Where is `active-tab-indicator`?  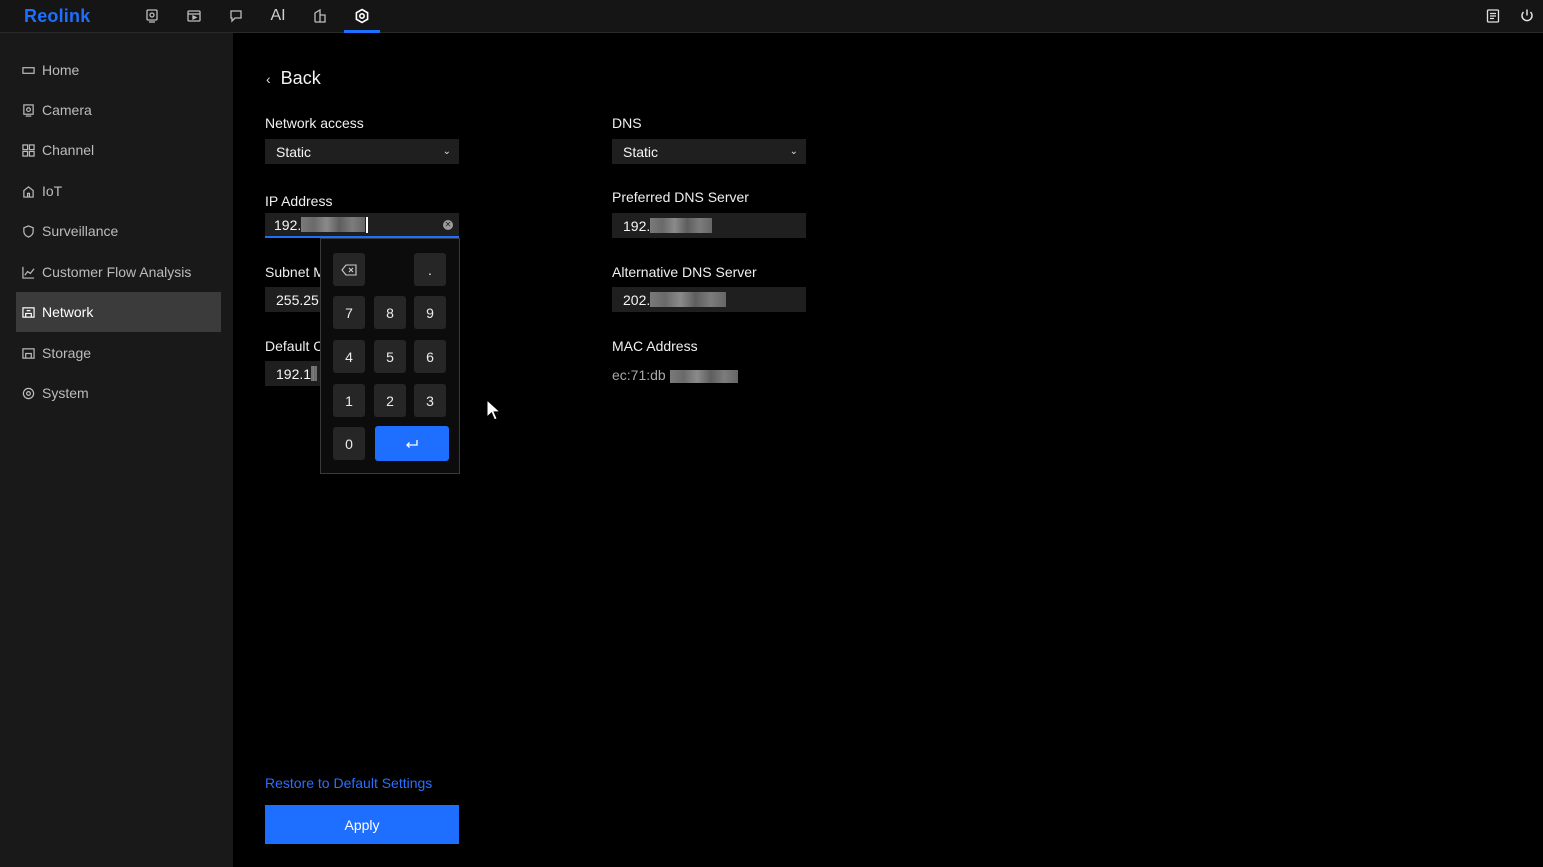
active-tab-indicator is located at coordinates (362, 31).